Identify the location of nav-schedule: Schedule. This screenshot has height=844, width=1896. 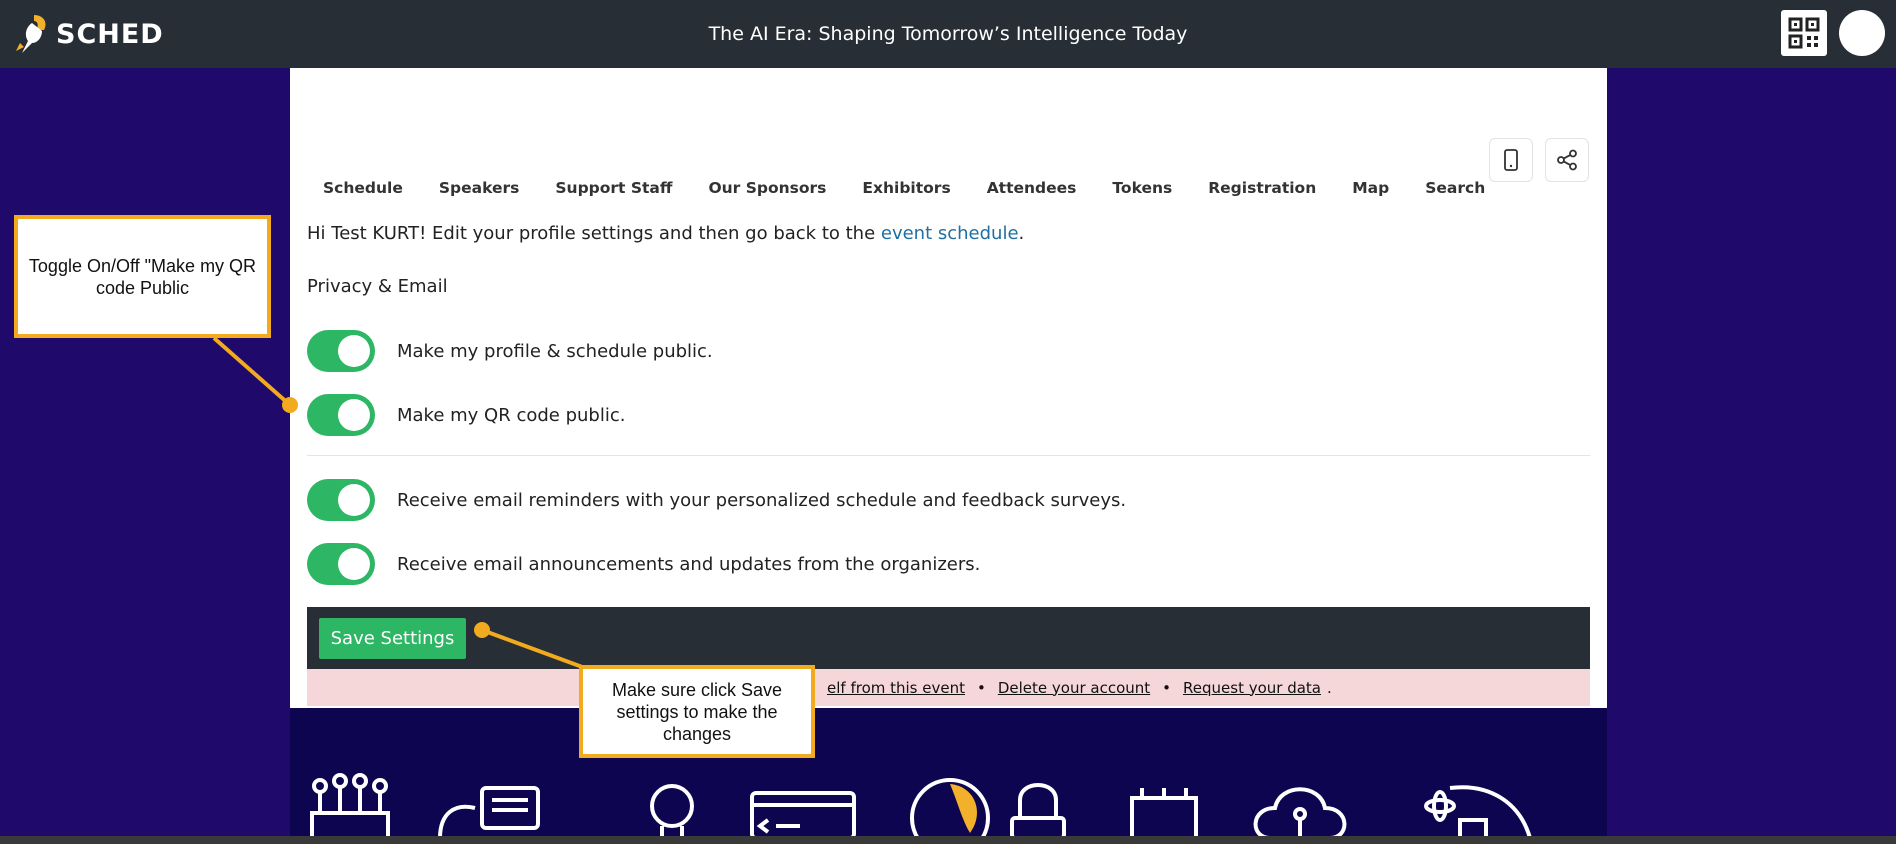
(363, 188).